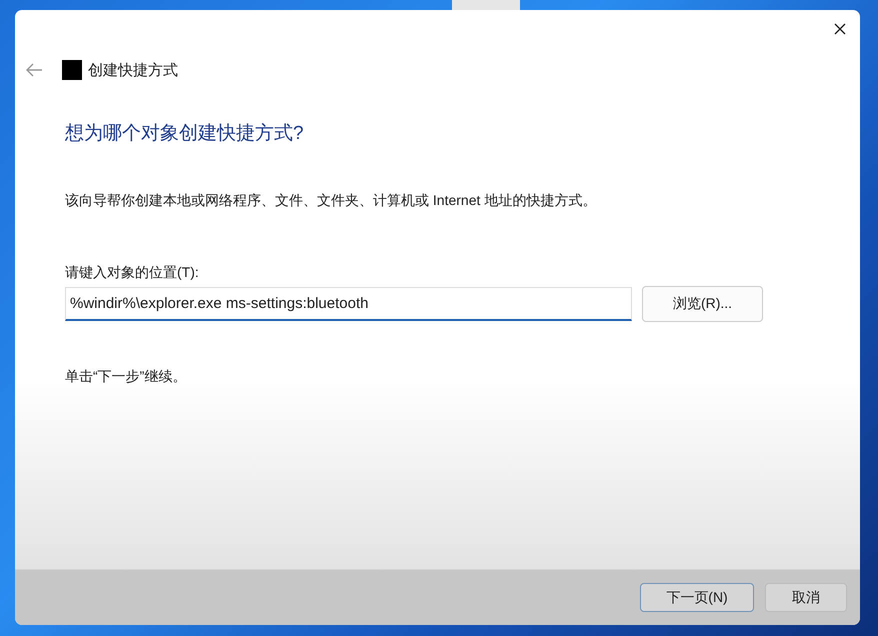  I want to click on close-icon, so click(840, 29).